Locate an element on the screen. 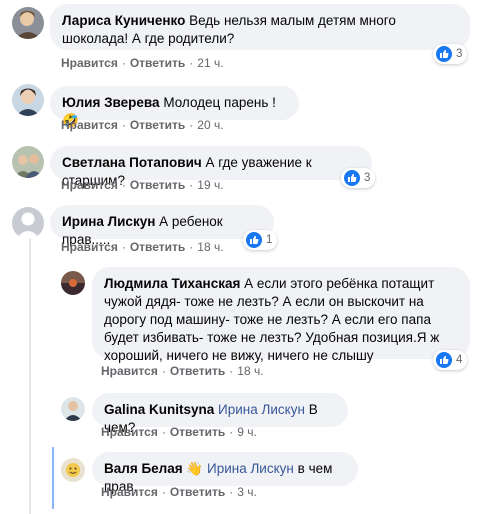 The width and height of the screenshot is (498, 514). comment-author: Лариса Куниченко is located at coordinates (123, 20).